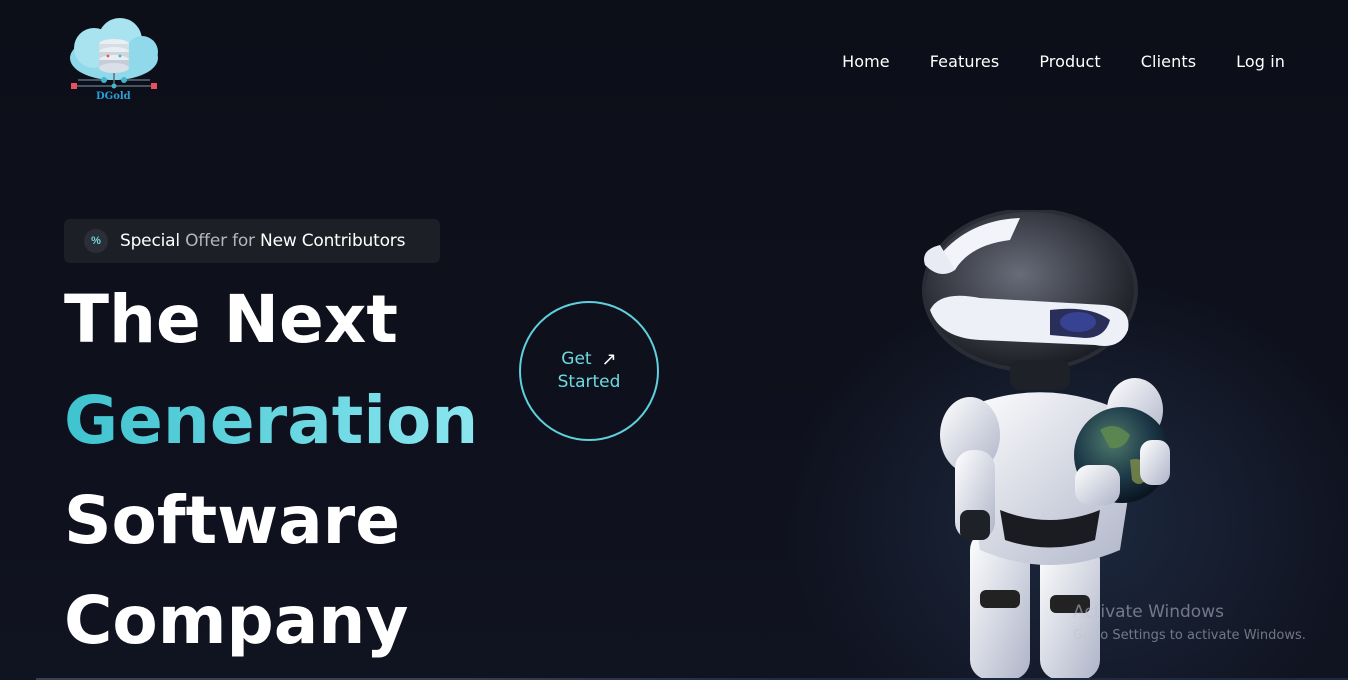  I want to click on get-started-button: Get ↗ Started, so click(589, 371).